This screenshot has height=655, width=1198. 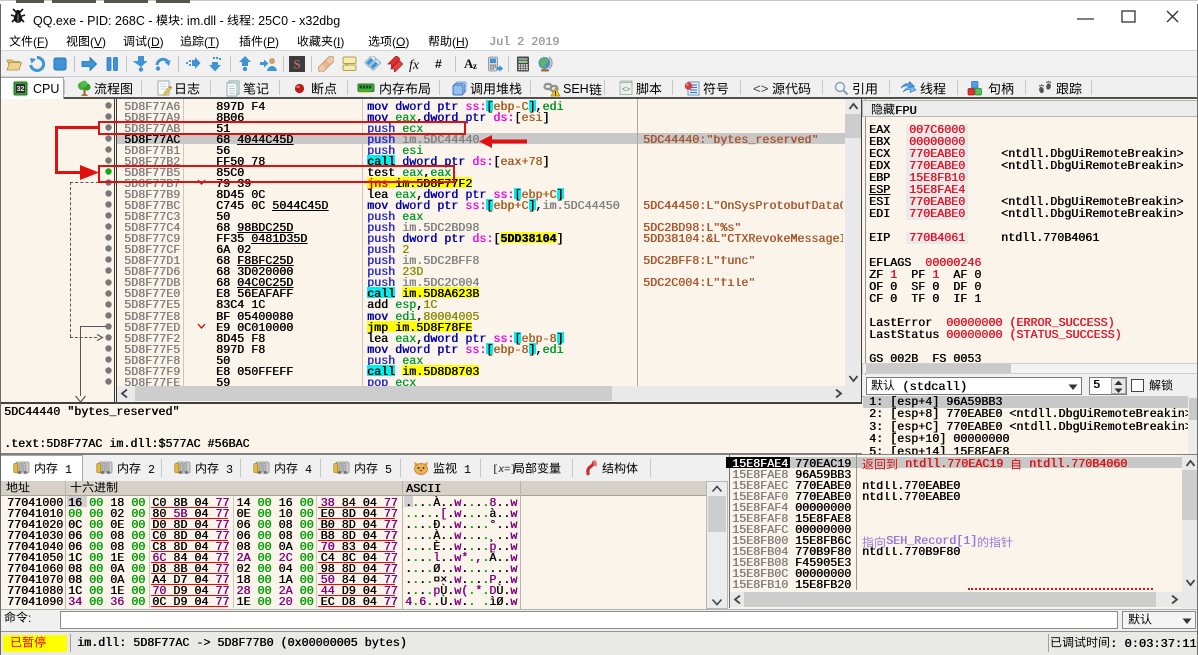 What do you see at coordinates (414, 65) in the screenshot?
I see `svg-text: fx` at bounding box center [414, 65].